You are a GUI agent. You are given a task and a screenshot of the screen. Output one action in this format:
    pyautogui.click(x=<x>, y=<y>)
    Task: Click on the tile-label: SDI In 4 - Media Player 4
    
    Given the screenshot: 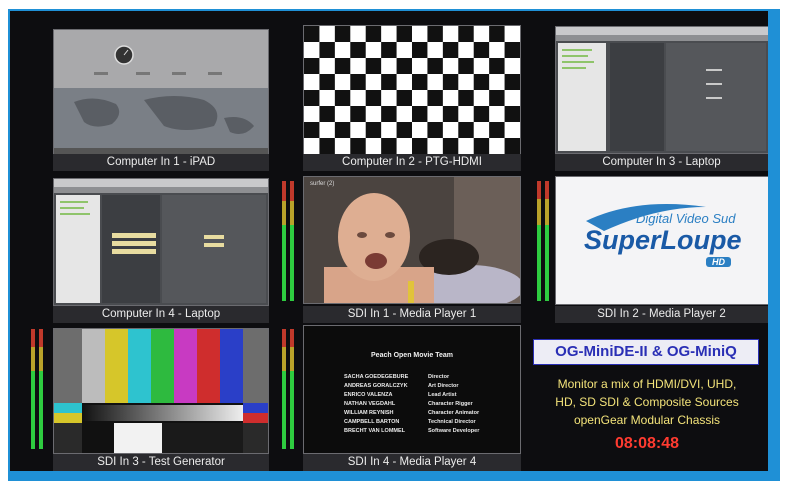 What is the action you would take?
    pyautogui.click(x=412, y=462)
    